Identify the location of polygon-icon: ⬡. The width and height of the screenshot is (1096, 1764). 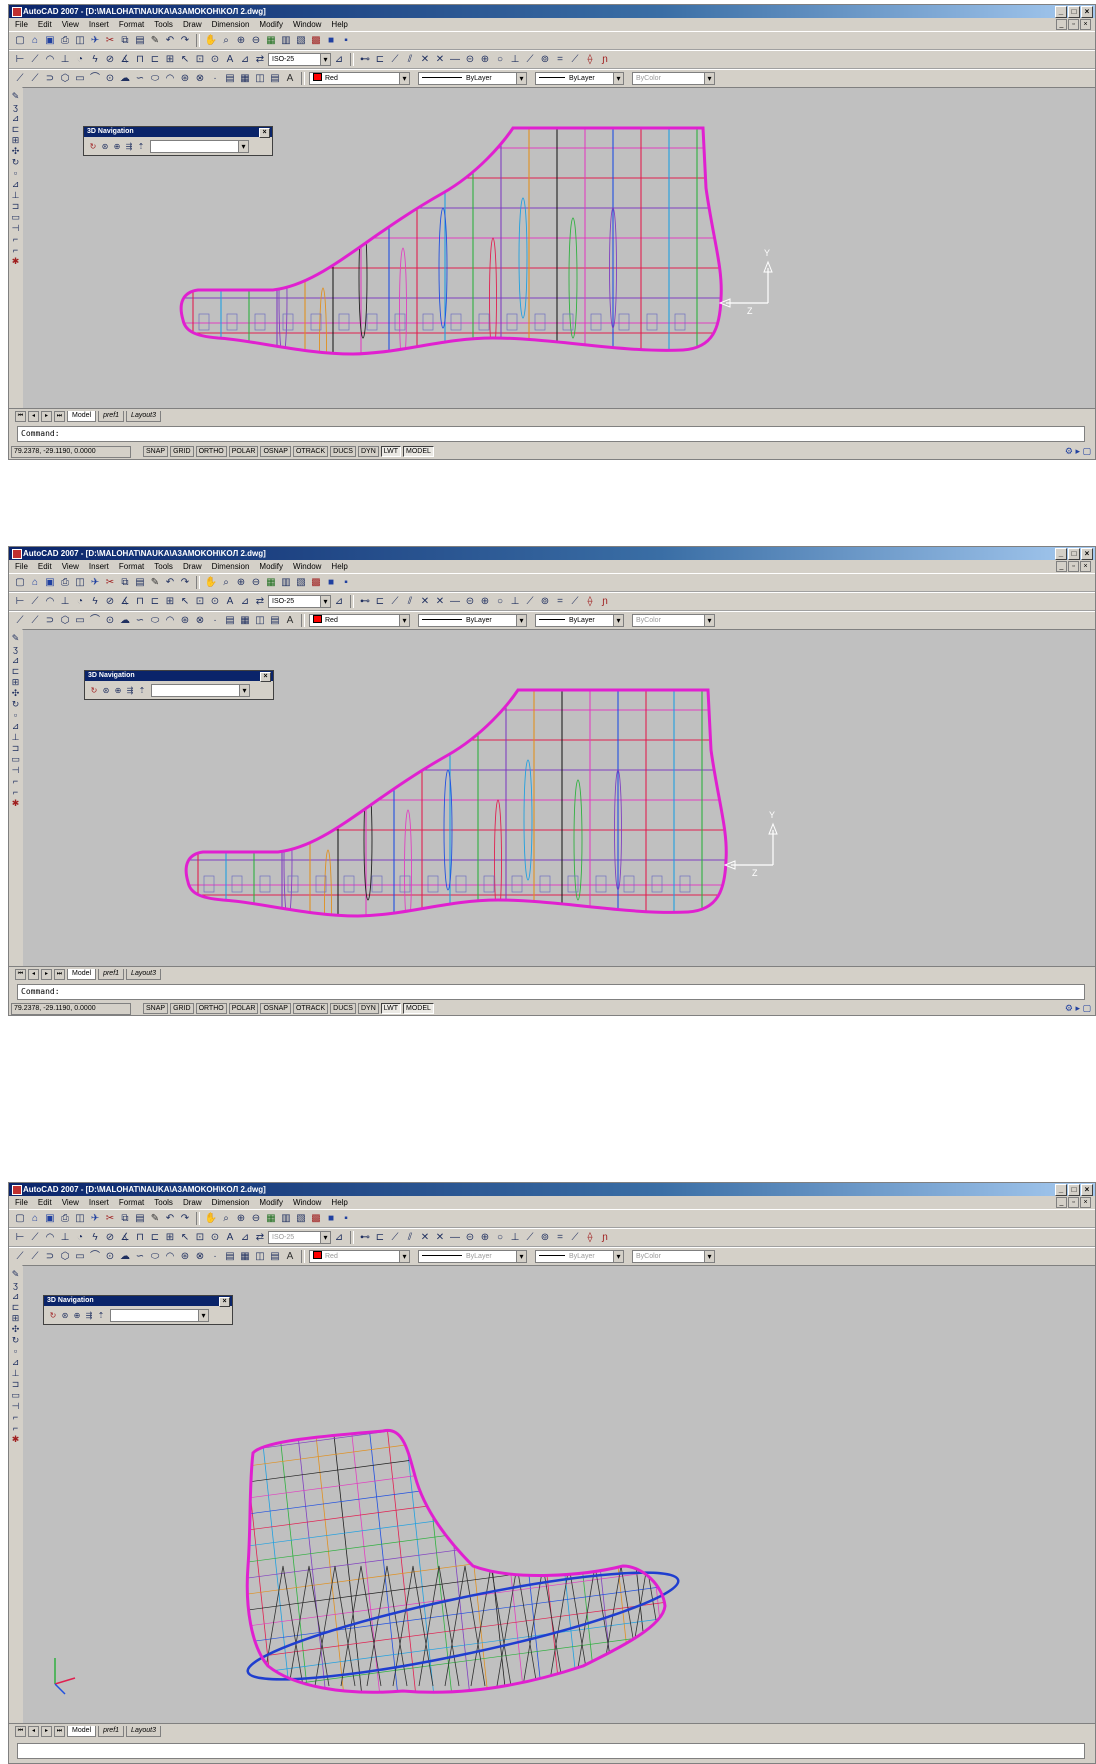
(65, 620).